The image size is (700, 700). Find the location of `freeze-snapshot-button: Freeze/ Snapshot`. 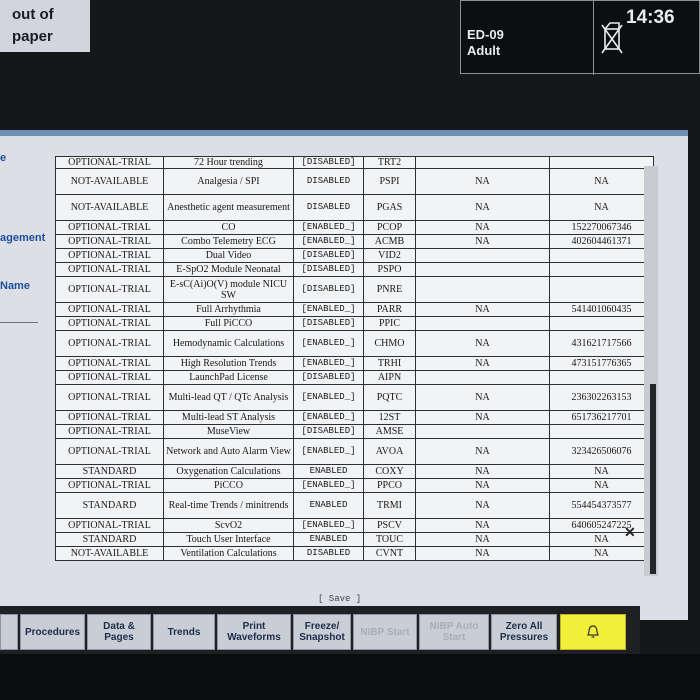

freeze-snapshot-button: Freeze/ Snapshot is located at coordinates (322, 632).